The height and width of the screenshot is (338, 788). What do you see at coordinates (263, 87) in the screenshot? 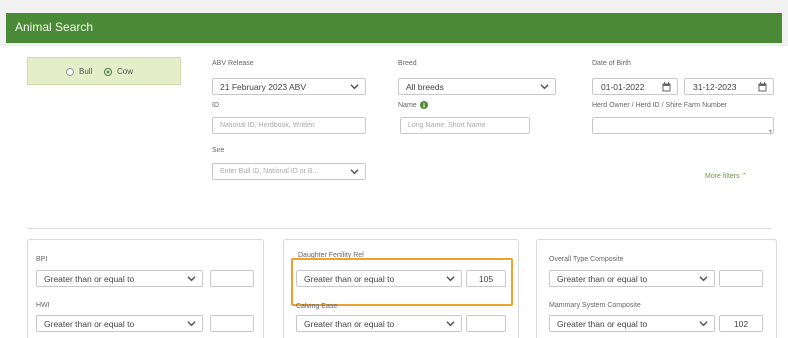
I see `abv-release-value: 21 February 2023 ABV` at bounding box center [263, 87].